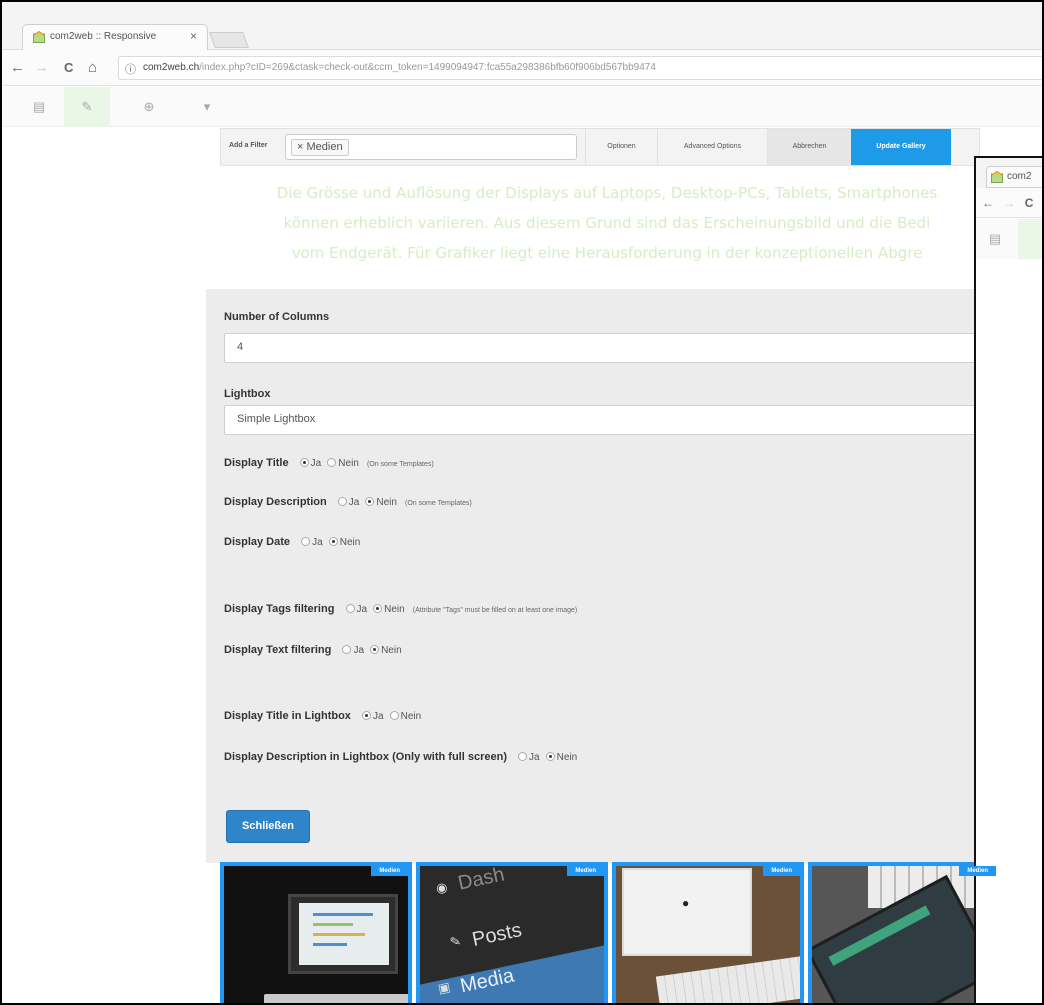 The height and width of the screenshot is (1005, 1044). Describe the element at coordinates (277, 317) in the screenshot. I see `columns-label: Number of Columns` at that location.